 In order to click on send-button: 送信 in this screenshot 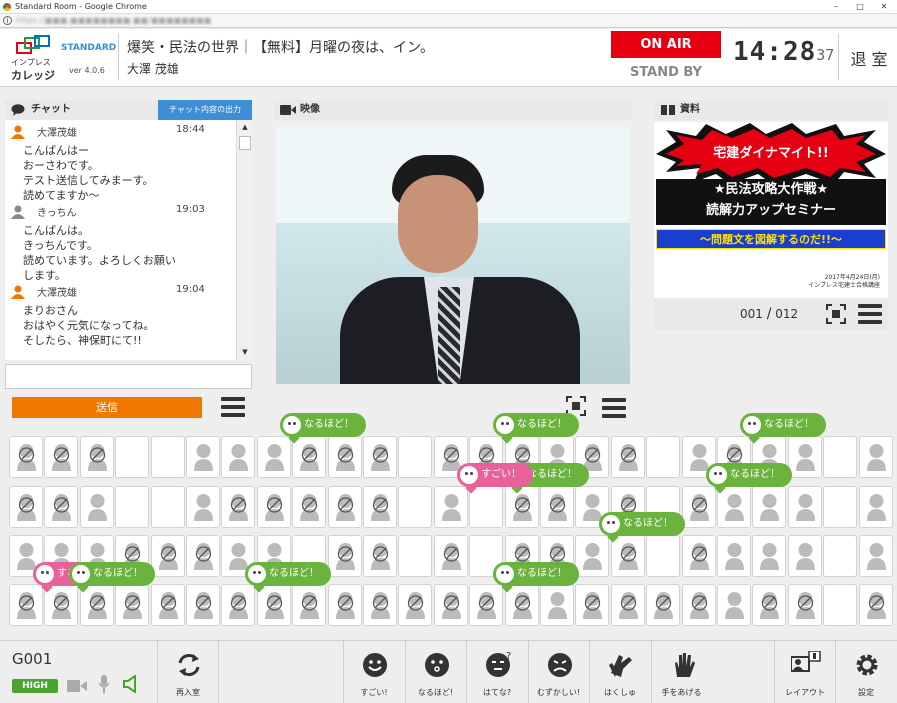, I will do `click(107, 407)`.